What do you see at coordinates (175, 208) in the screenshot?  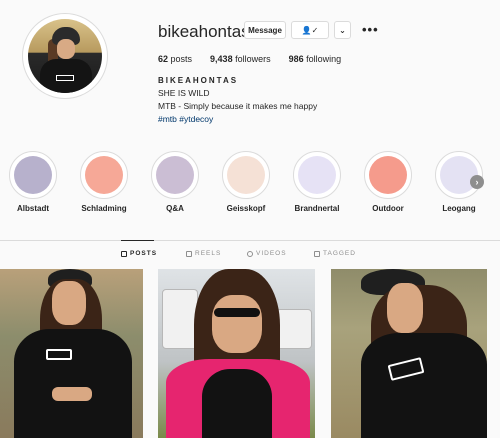 I see `highlight-label: Q&A` at bounding box center [175, 208].